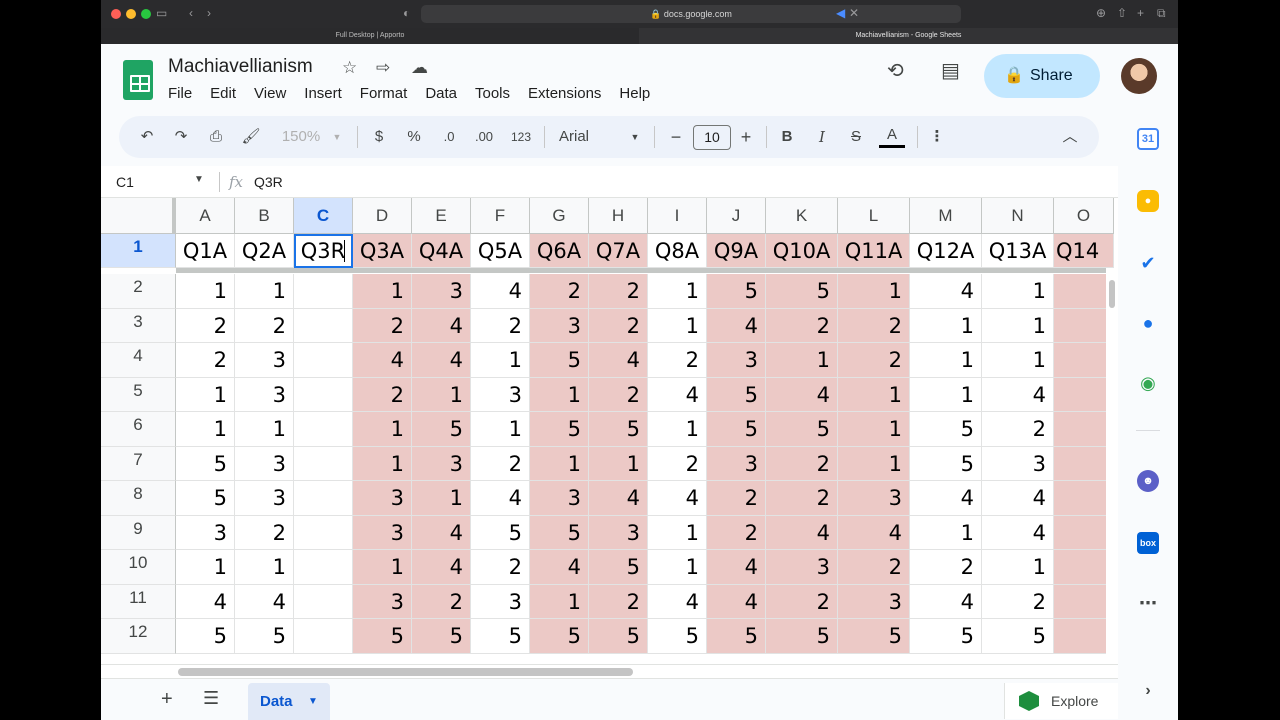  What do you see at coordinates (892, 137) in the screenshot?
I see `text-color-icon: A` at bounding box center [892, 137].